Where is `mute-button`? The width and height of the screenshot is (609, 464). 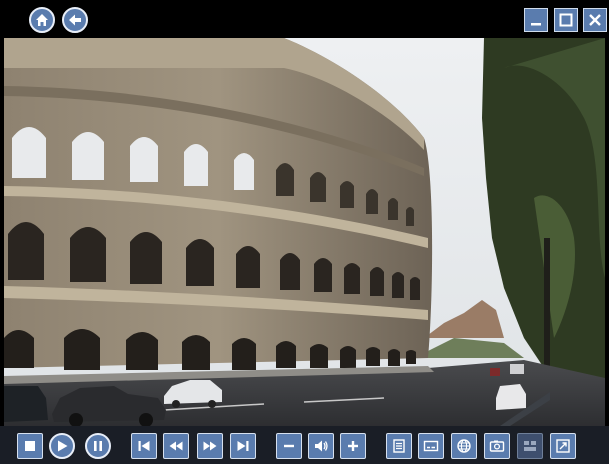 mute-button is located at coordinates (321, 446).